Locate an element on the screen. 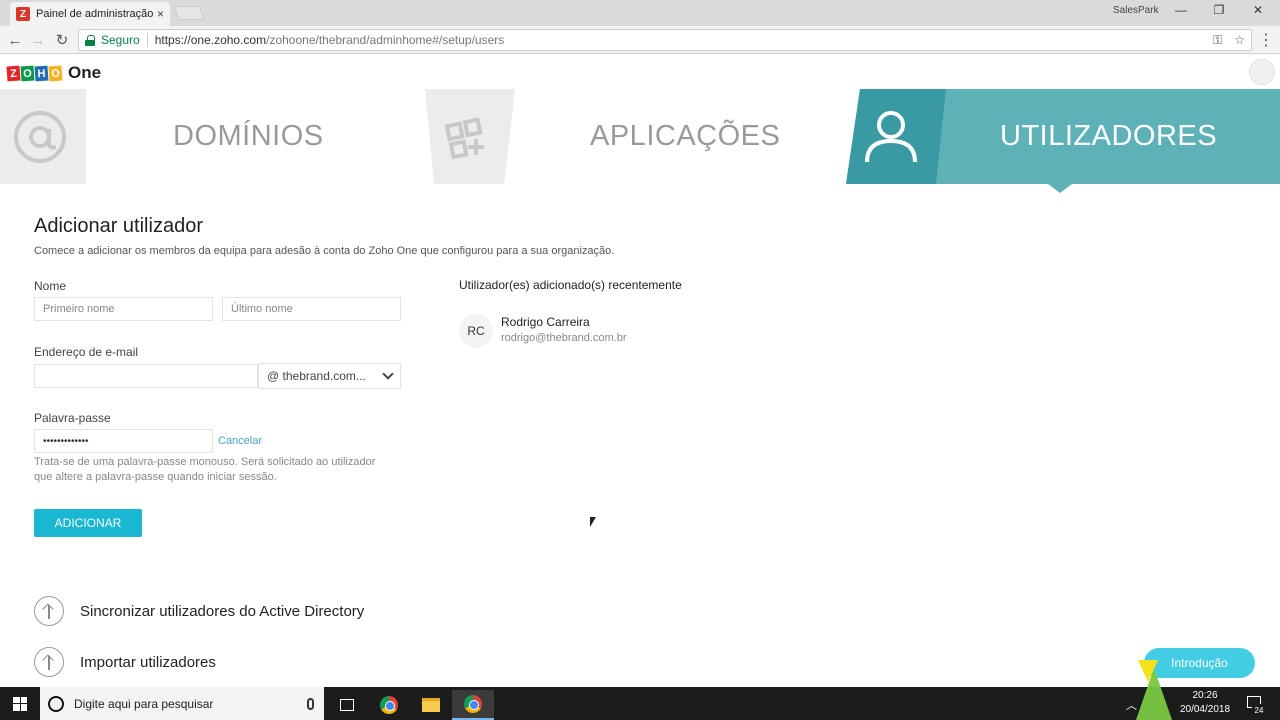  url-path: /zohoone/thebrand/adminhome#/setup/users is located at coordinates (385, 40).